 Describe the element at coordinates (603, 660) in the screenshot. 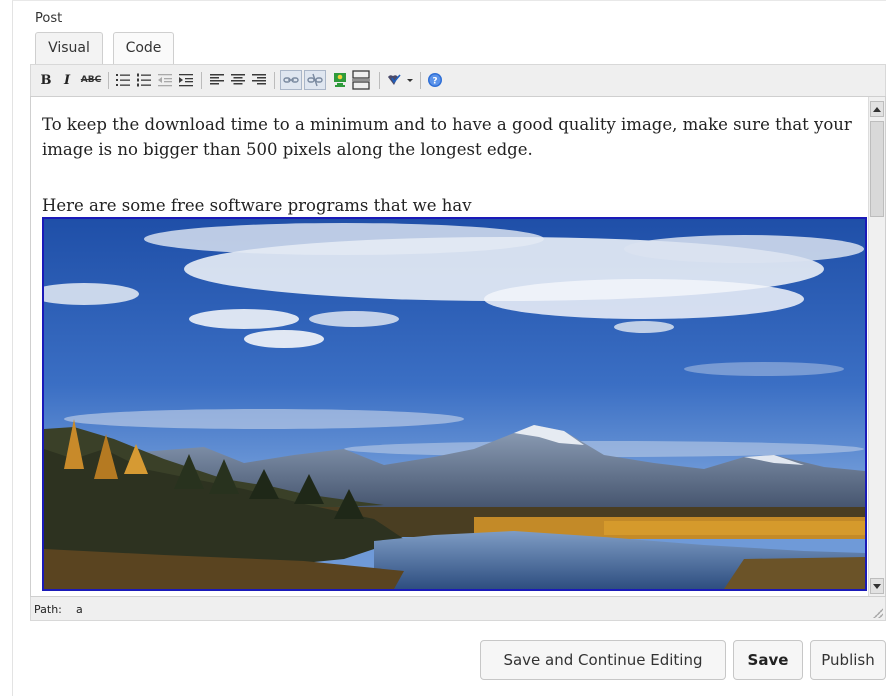

I see `save-and-continue-button: Save and Continue Editing` at that location.